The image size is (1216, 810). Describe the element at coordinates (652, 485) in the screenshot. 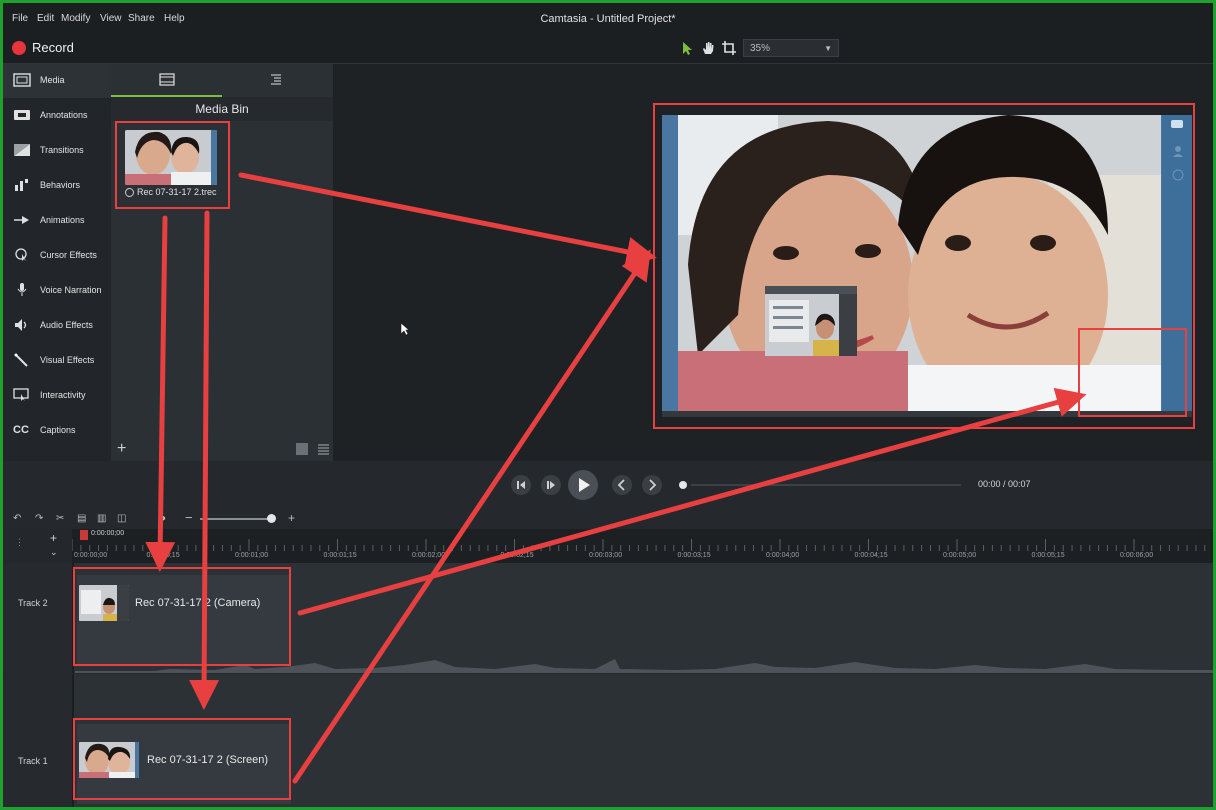

I see `next-marker-button` at that location.